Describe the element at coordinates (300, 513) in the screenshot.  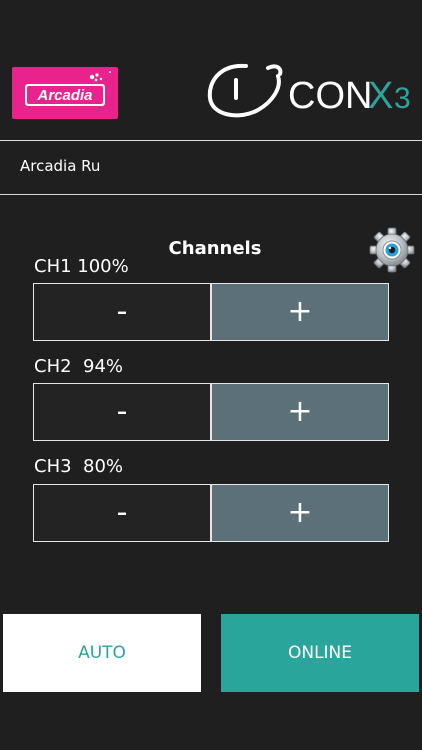
I see `channel-3-increase-button: +` at that location.